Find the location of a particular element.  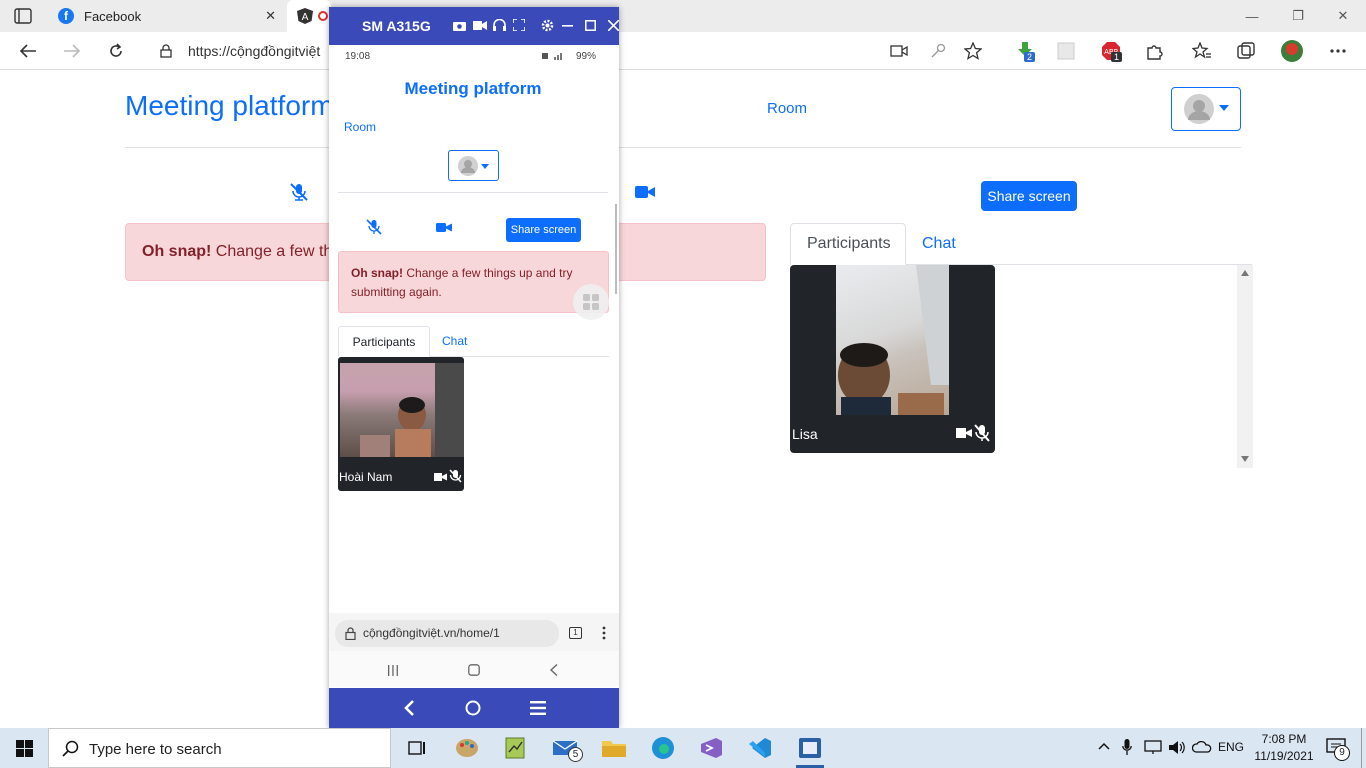

share-screen-button: Share screen is located at coordinates (1029, 196).